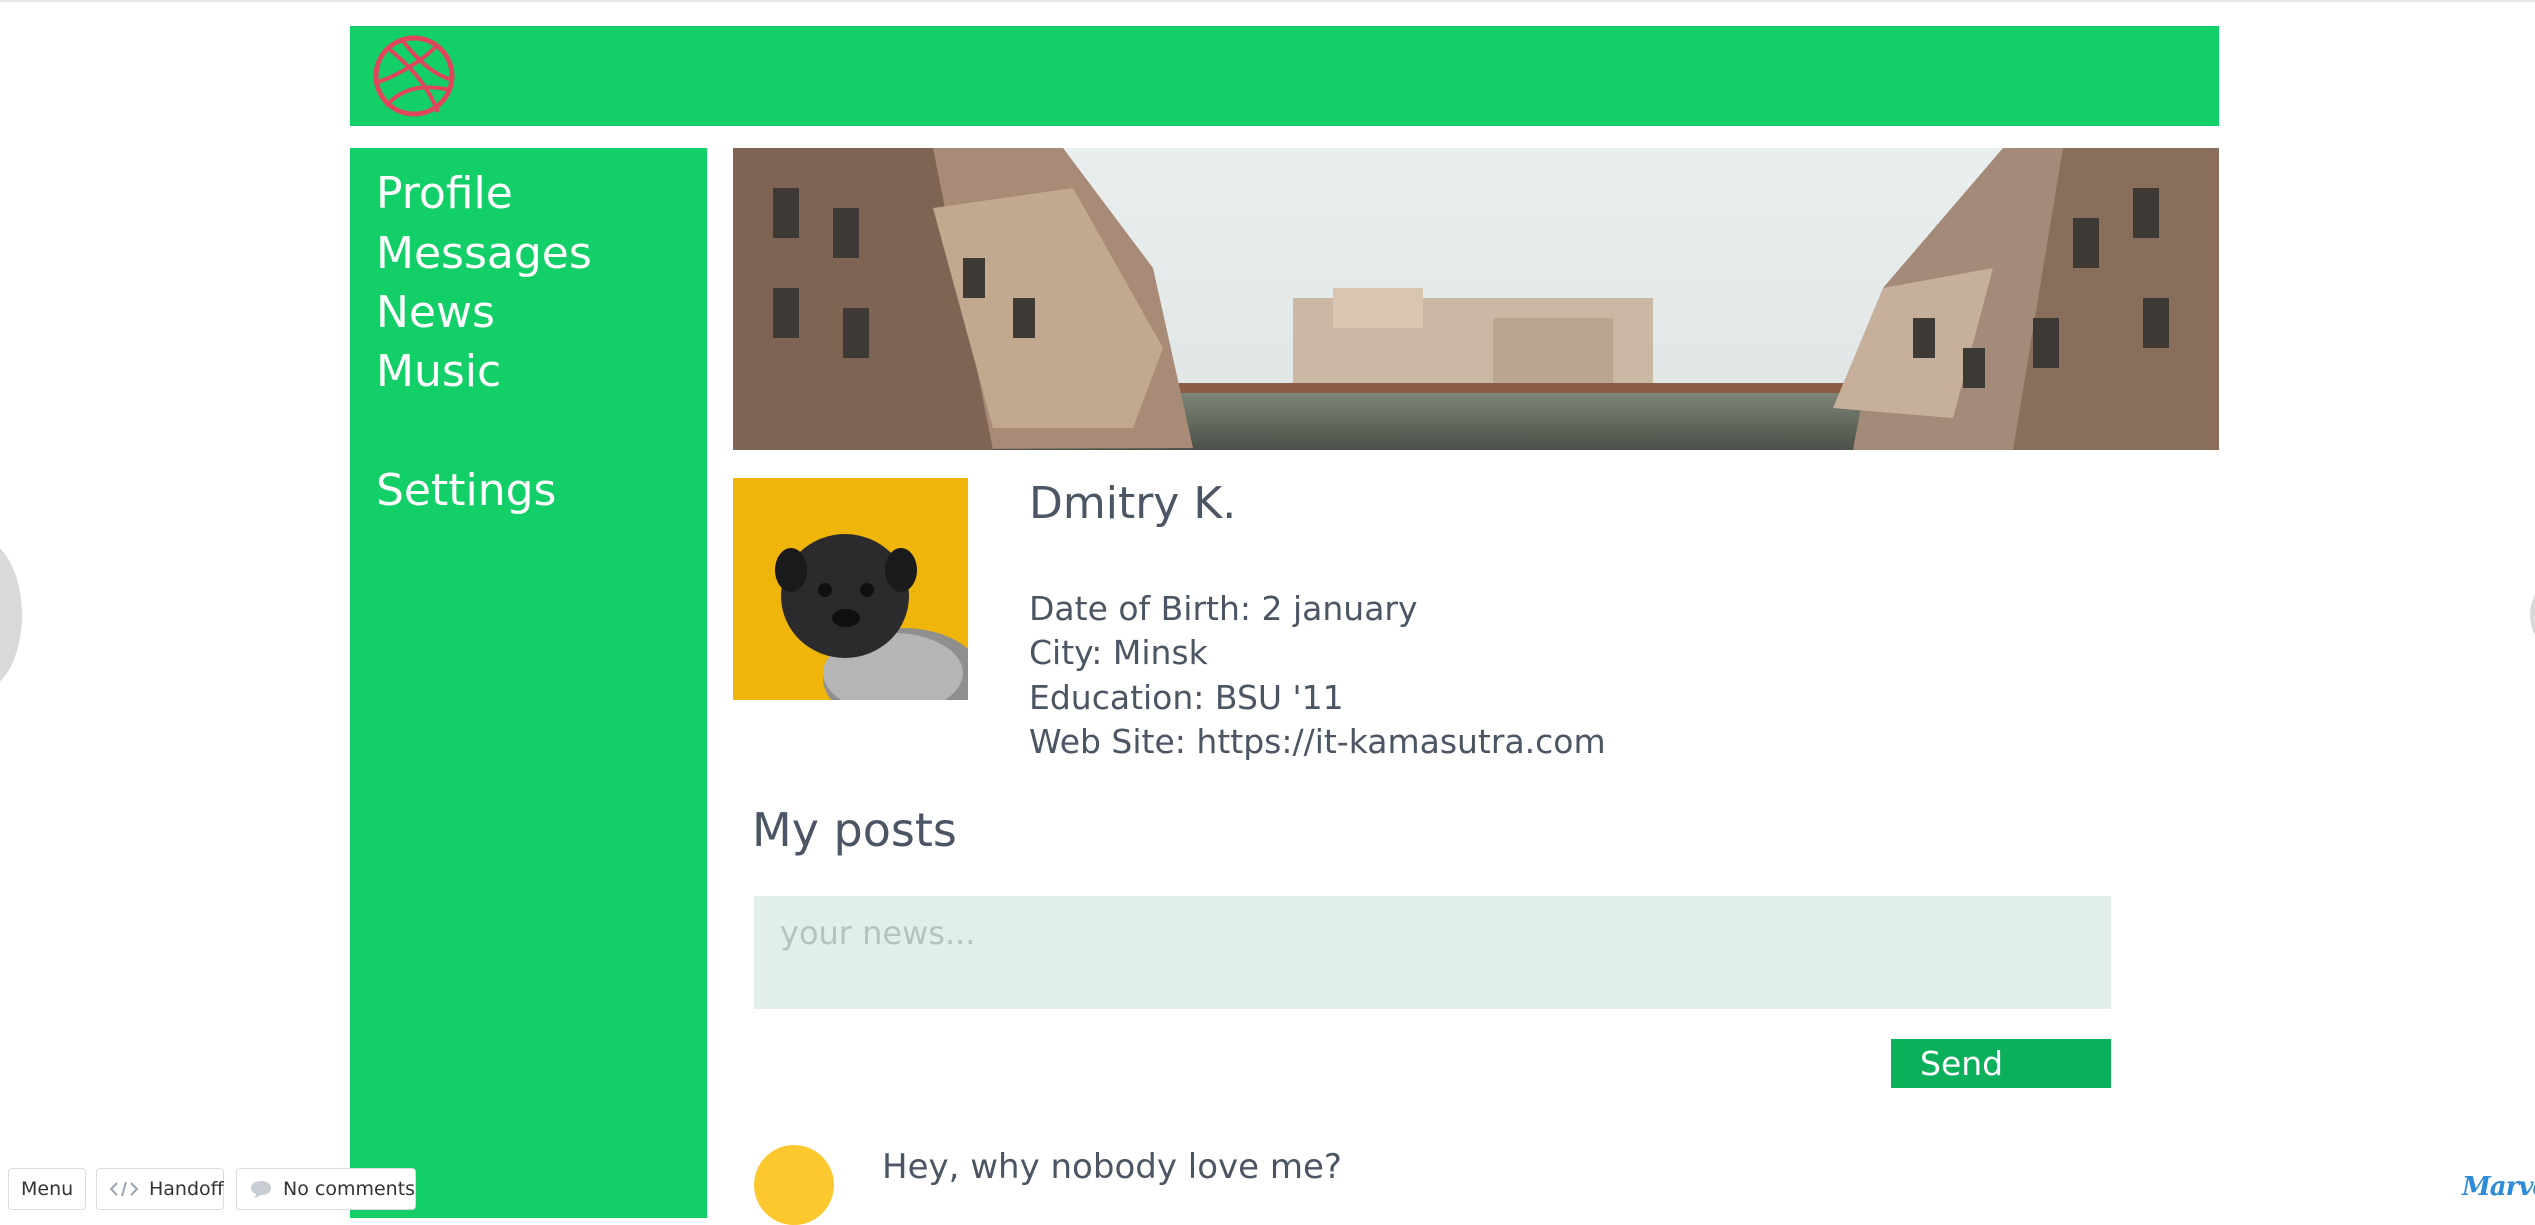 This screenshot has height=1225, width=2535. What do you see at coordinates (850, 589) in the screenshot?
I see `profile-avatar` at bounding box center [850, 589].